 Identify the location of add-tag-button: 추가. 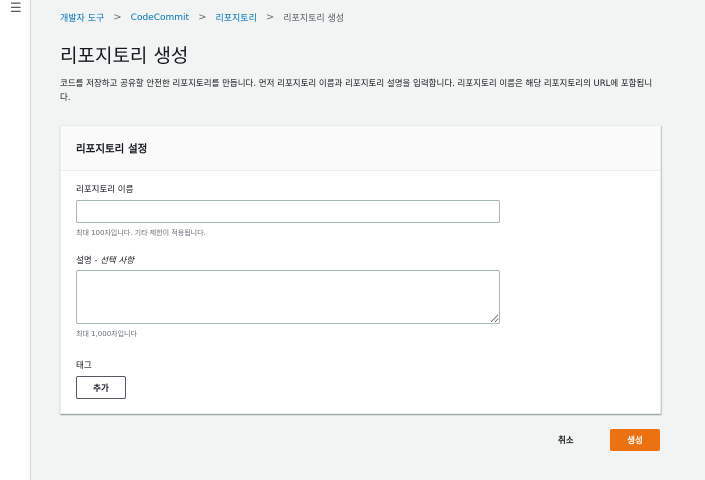
(101, 387).